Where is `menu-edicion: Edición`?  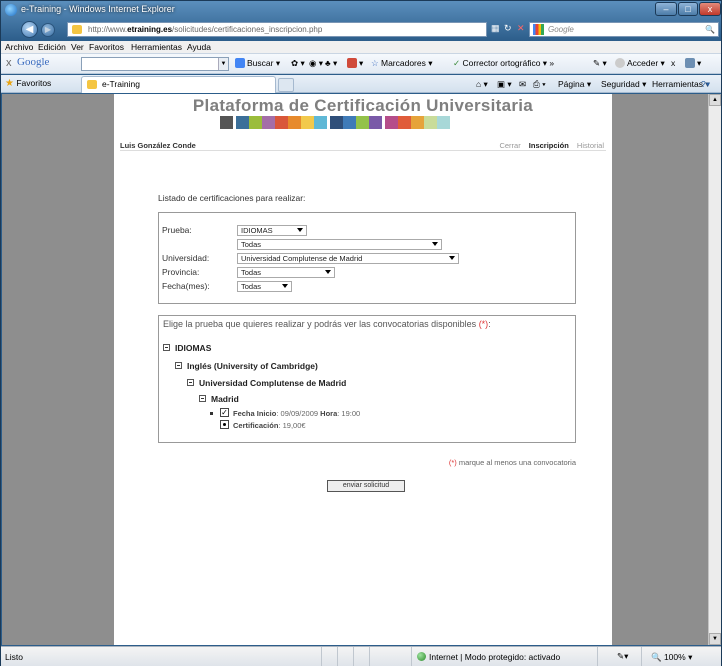 menu-edicion: Edición is located at coordinates (52, 47).